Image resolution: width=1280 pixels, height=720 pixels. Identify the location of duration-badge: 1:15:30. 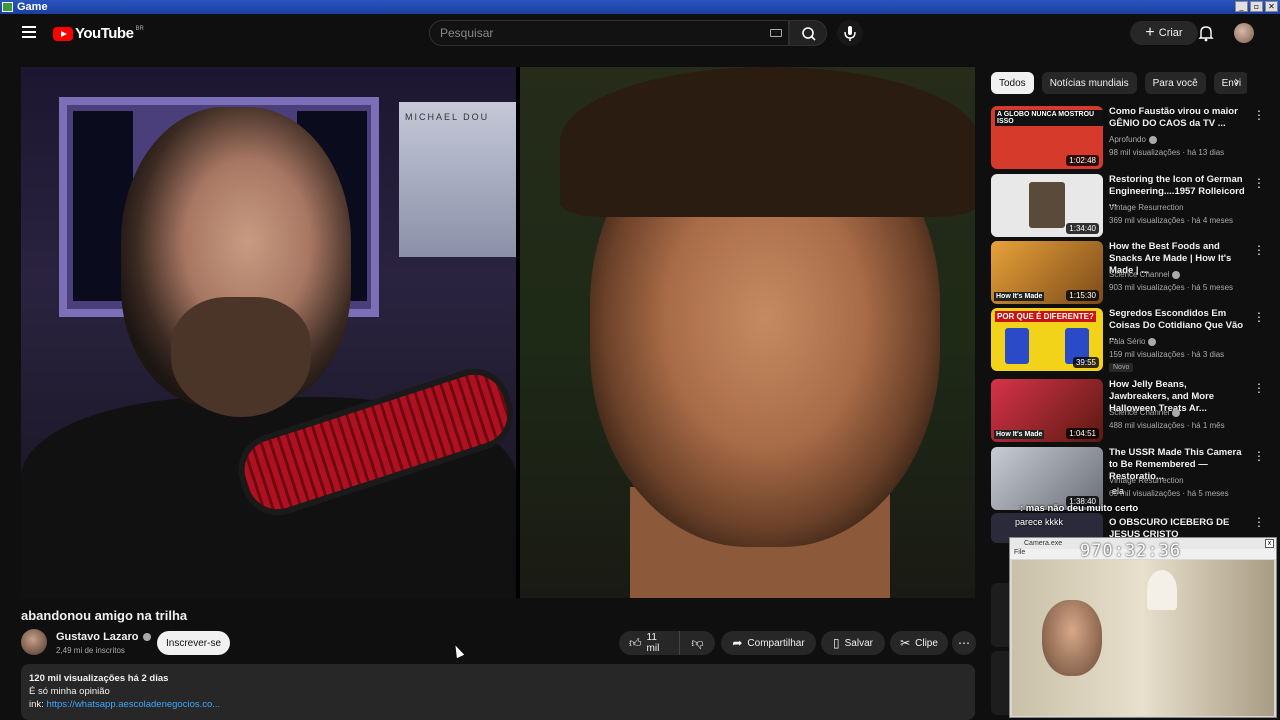
(1082, 295).